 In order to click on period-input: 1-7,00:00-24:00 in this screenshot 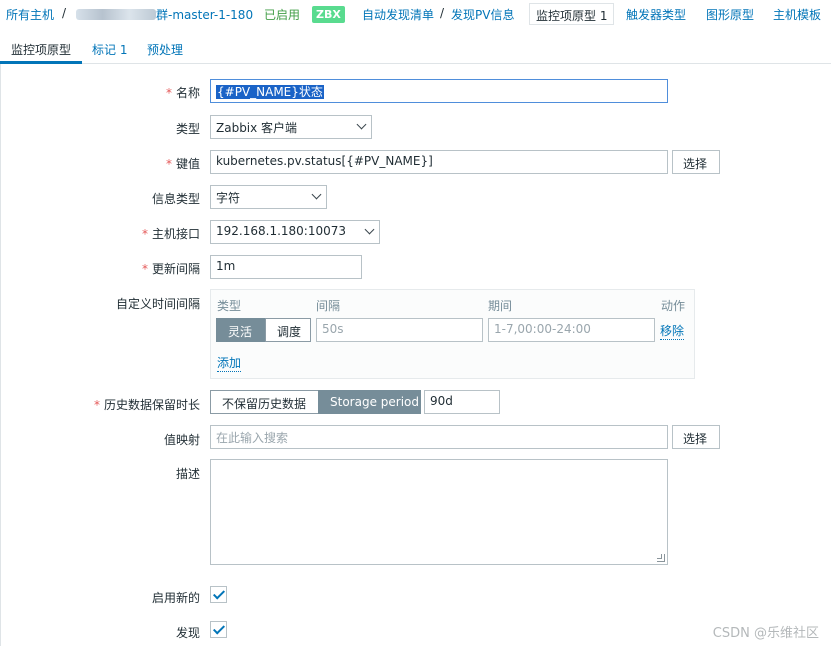, I will do `click(571, 330)`.